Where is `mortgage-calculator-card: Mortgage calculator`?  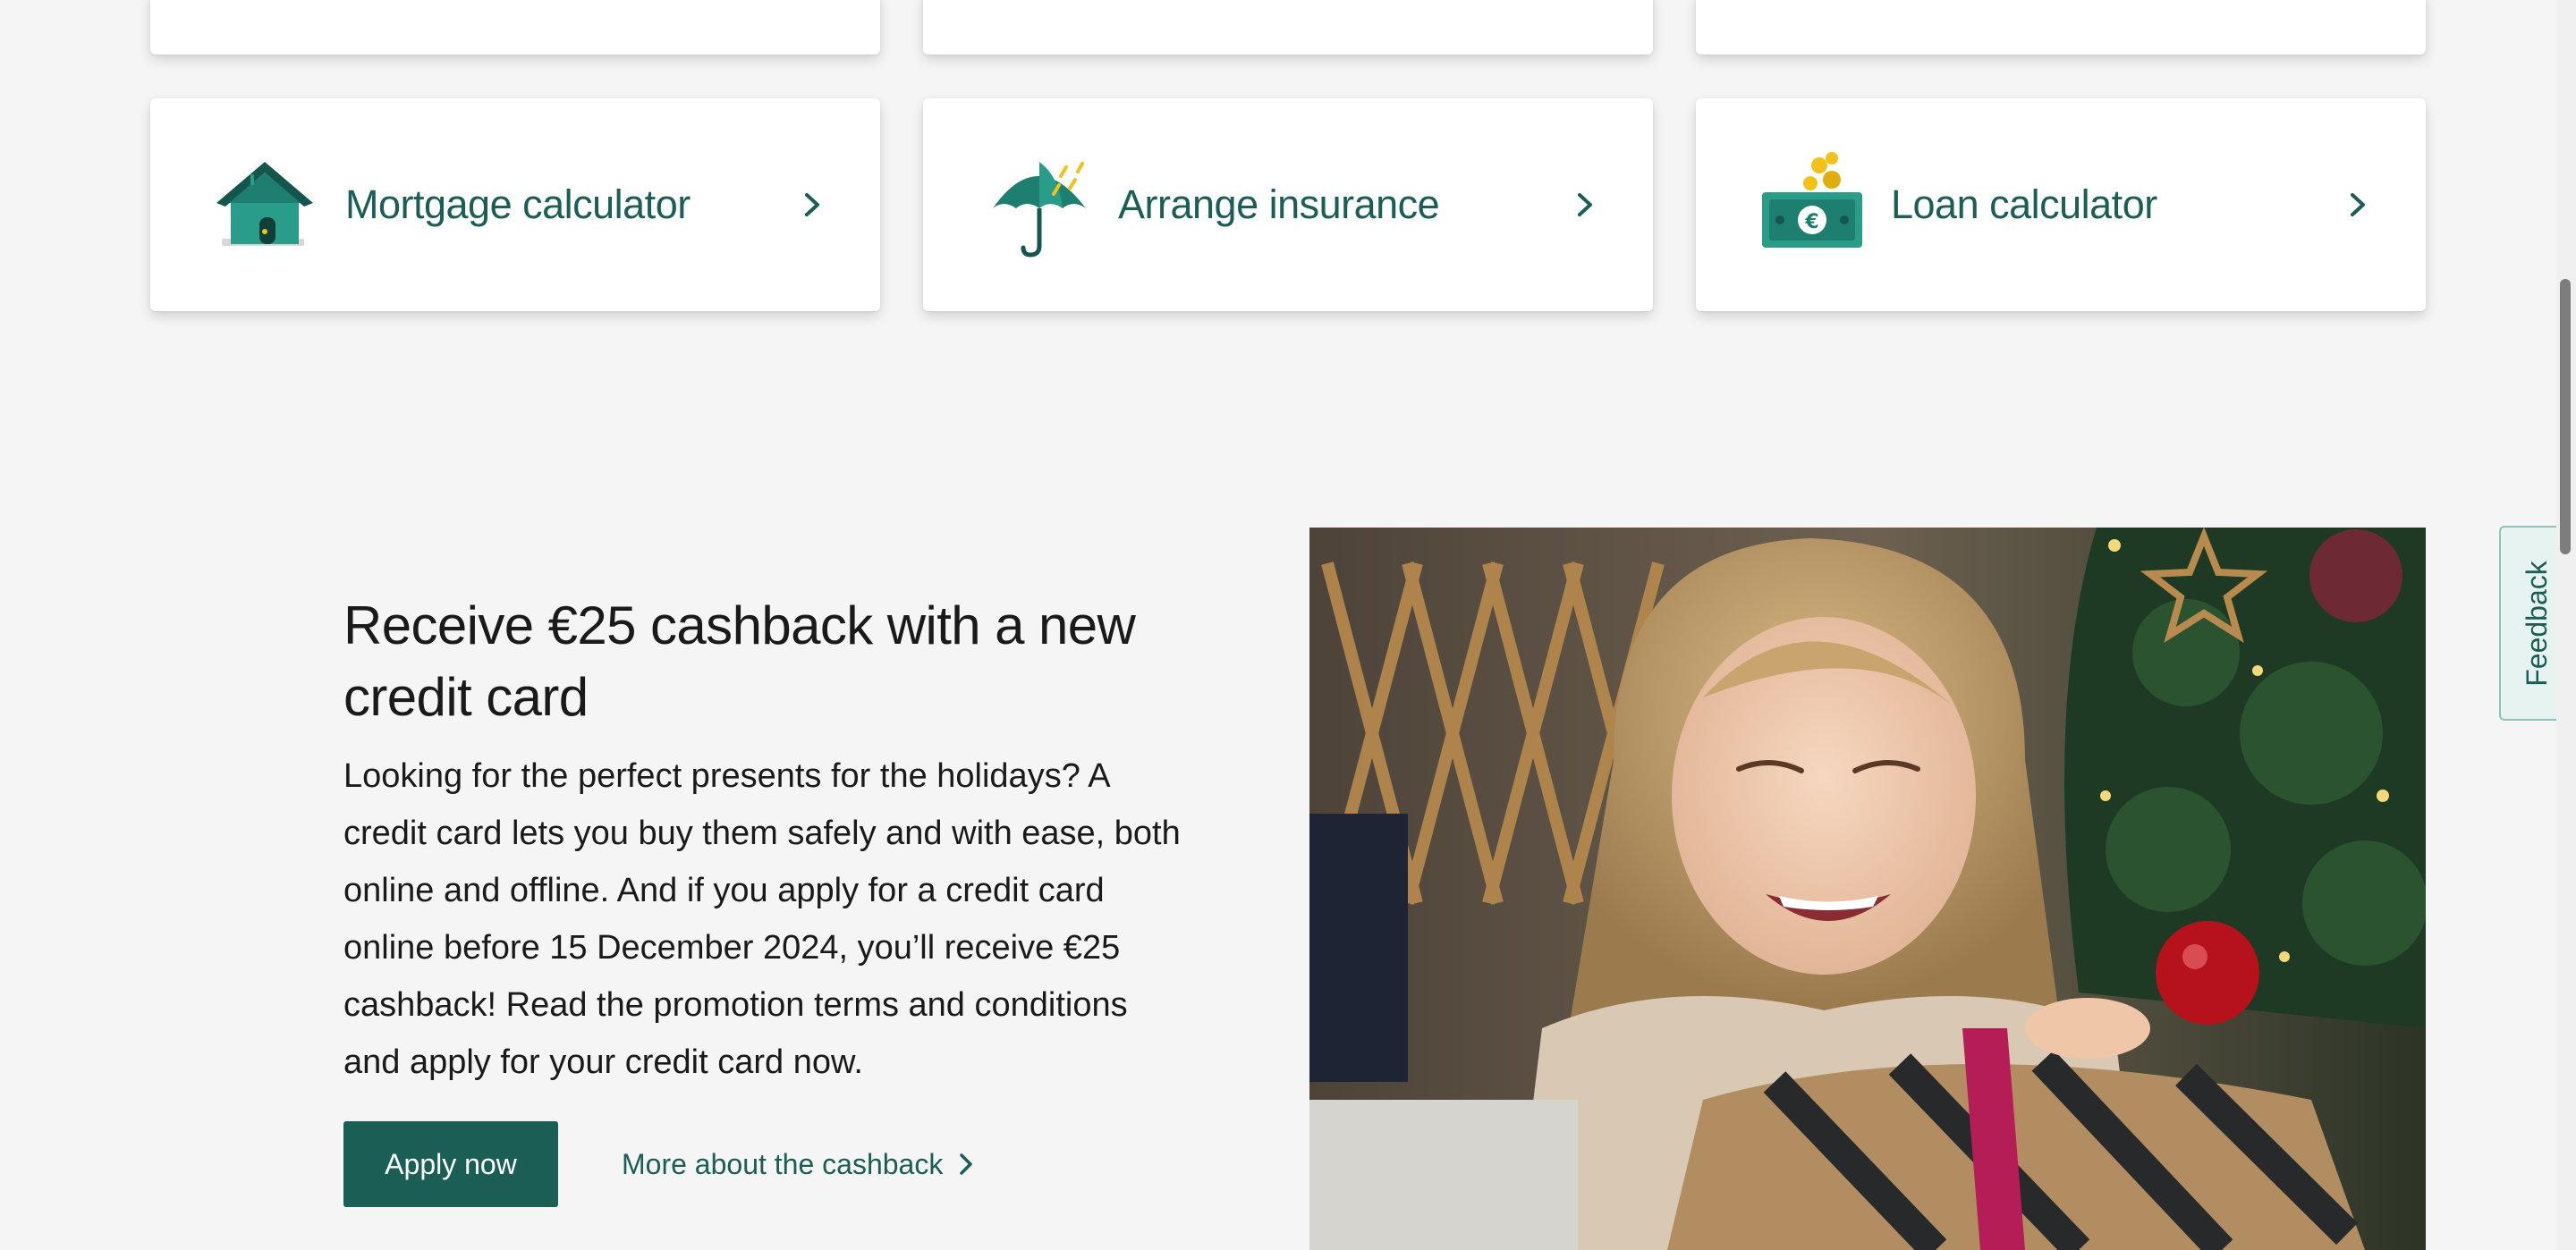
mortgage-calculator-card: Mortgage calculator is located at coordinates (515, 205).